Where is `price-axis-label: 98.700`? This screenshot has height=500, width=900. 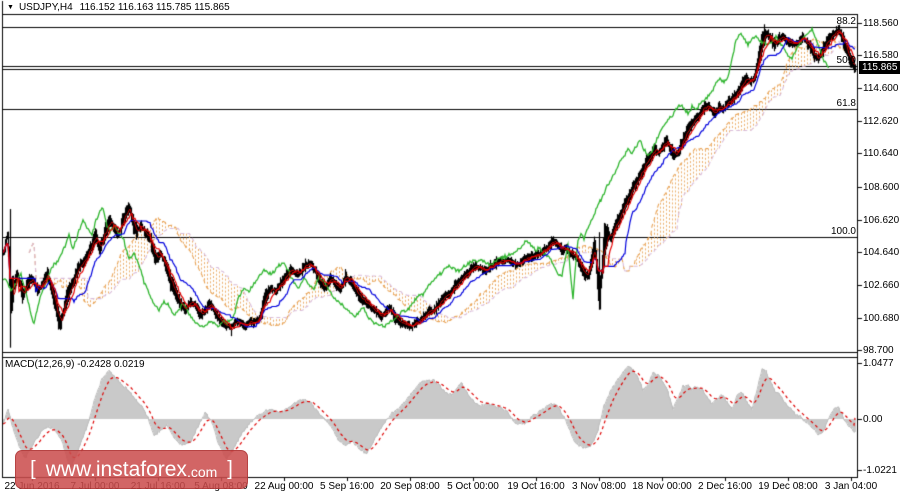
price-axis-label: 98.700 is located at coordinates (878, 351).